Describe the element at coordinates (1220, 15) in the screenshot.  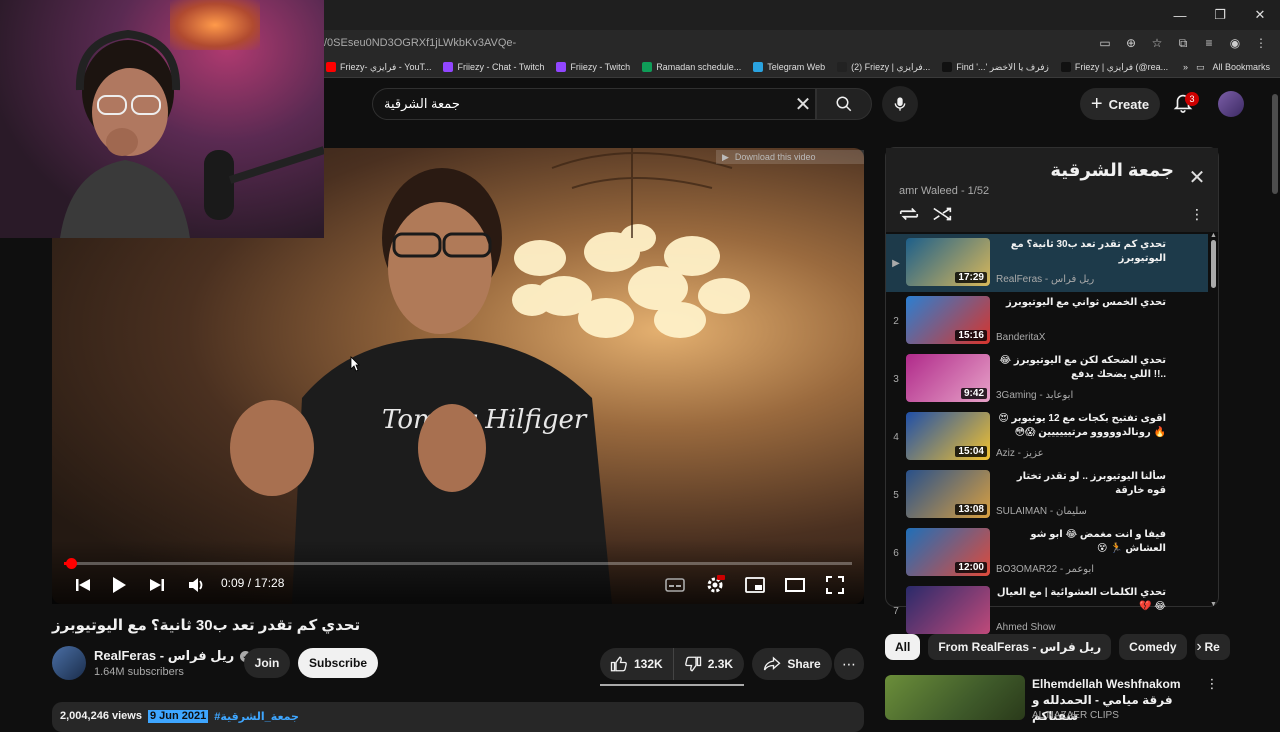
I see `restore-icon: ❐` at that location.